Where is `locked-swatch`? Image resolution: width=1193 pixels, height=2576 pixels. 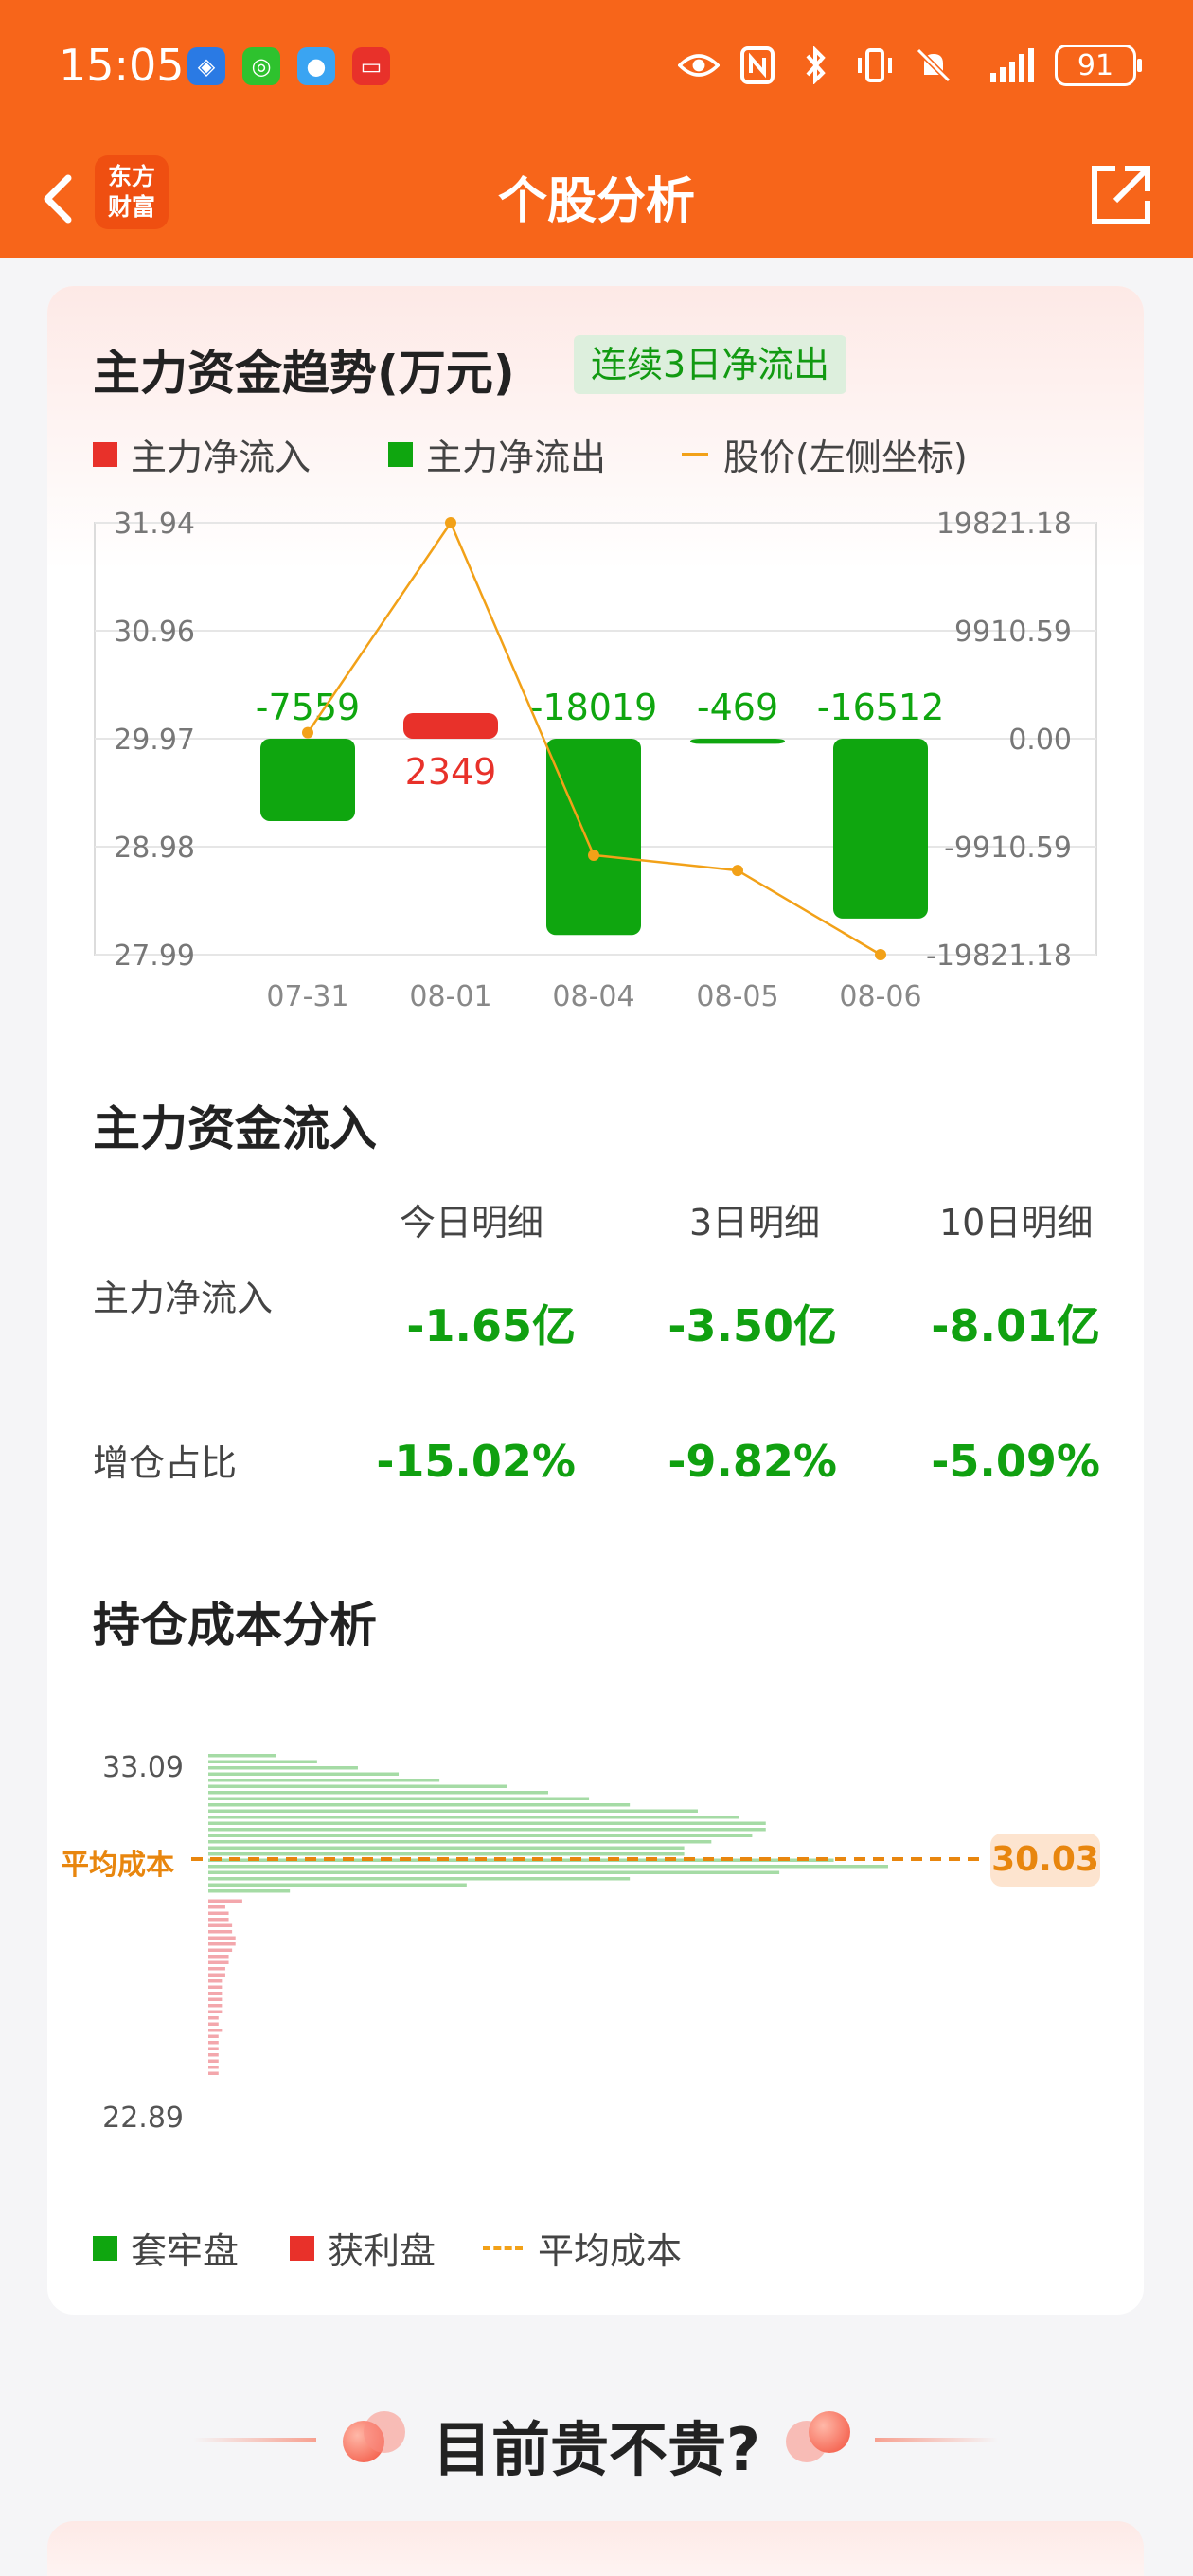
locked-swatch is located at coordinates (105, 2248).